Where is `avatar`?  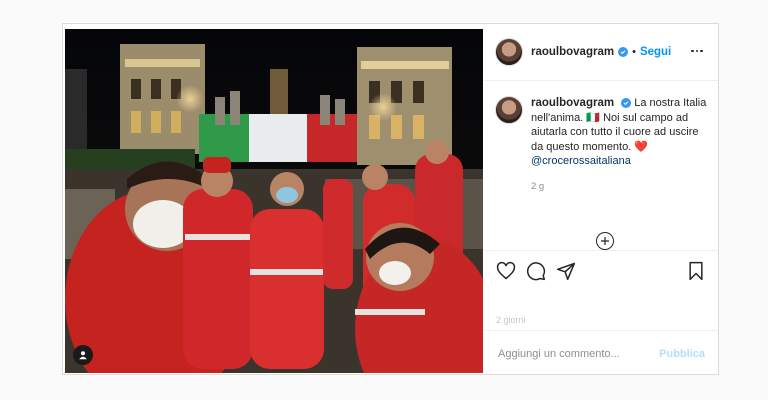 avatar is located at coordinates (509, 52).